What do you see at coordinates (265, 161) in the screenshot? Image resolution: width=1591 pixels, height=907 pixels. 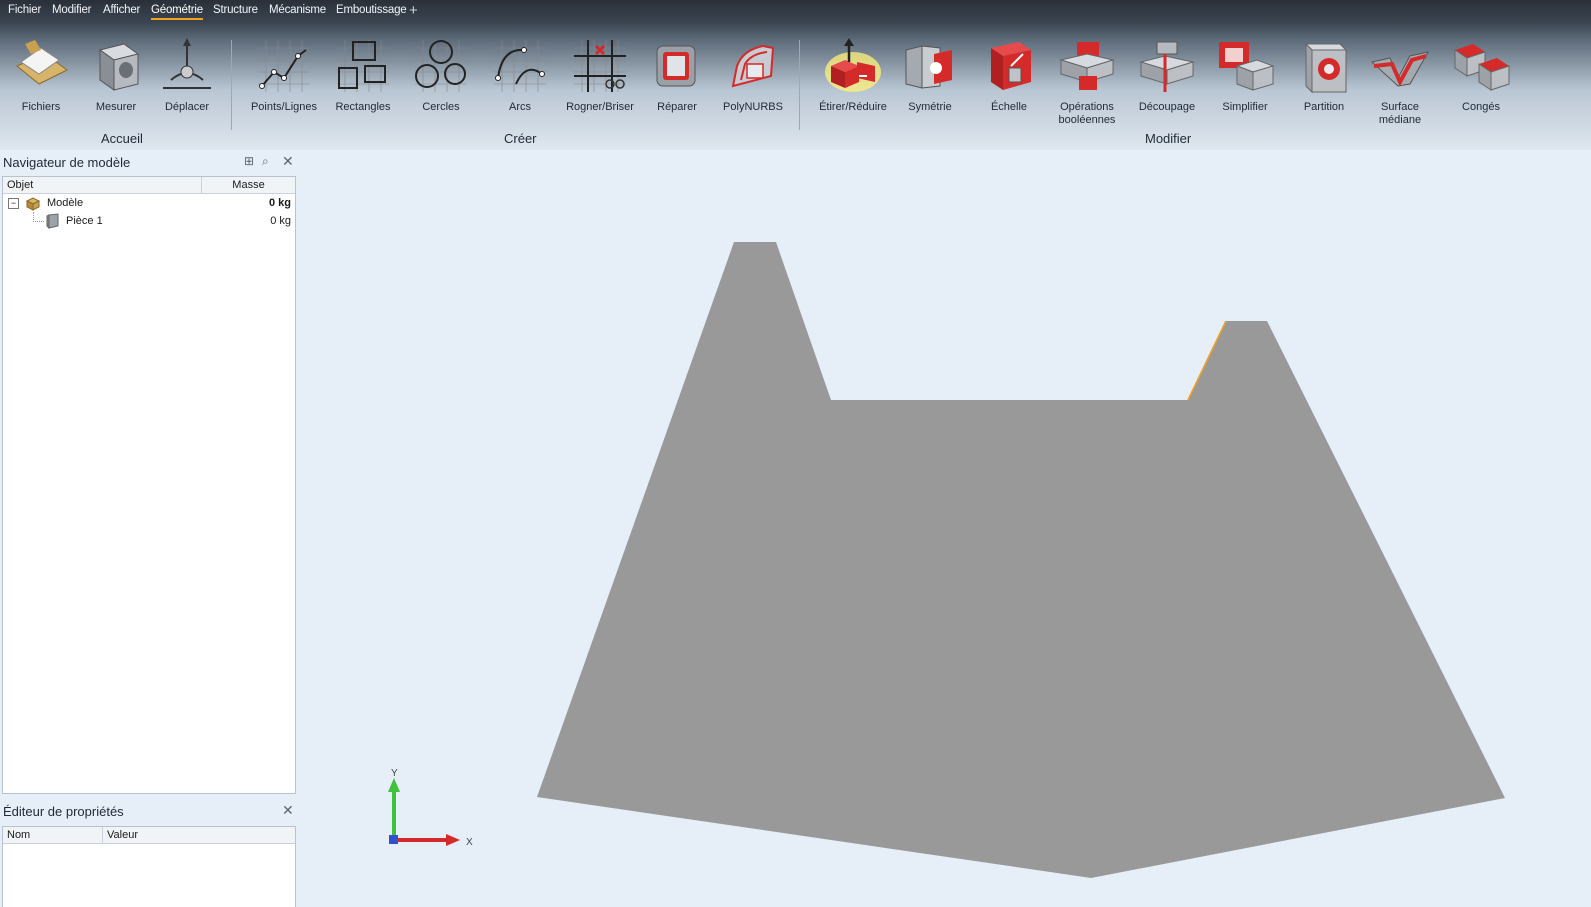 I see `navigator-search-icon: ⌕` at bounding box center [265, 161].